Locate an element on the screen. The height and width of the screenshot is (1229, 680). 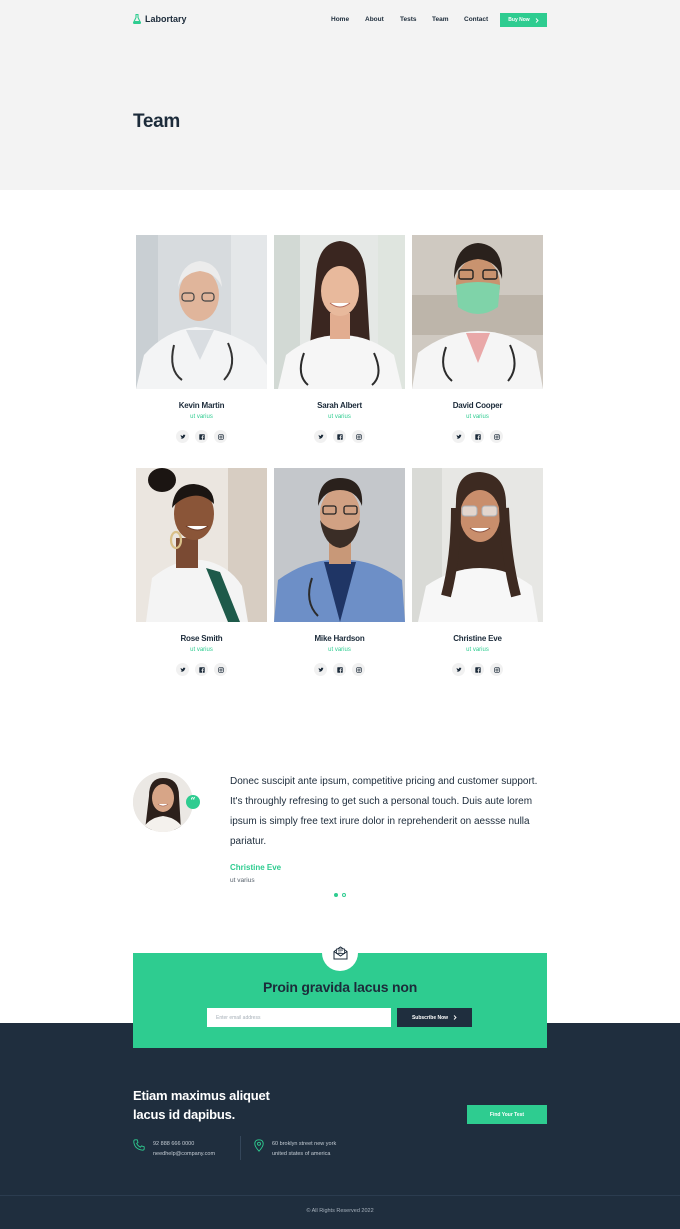
nav-contact: Contact is located at coordinates (476, 20).